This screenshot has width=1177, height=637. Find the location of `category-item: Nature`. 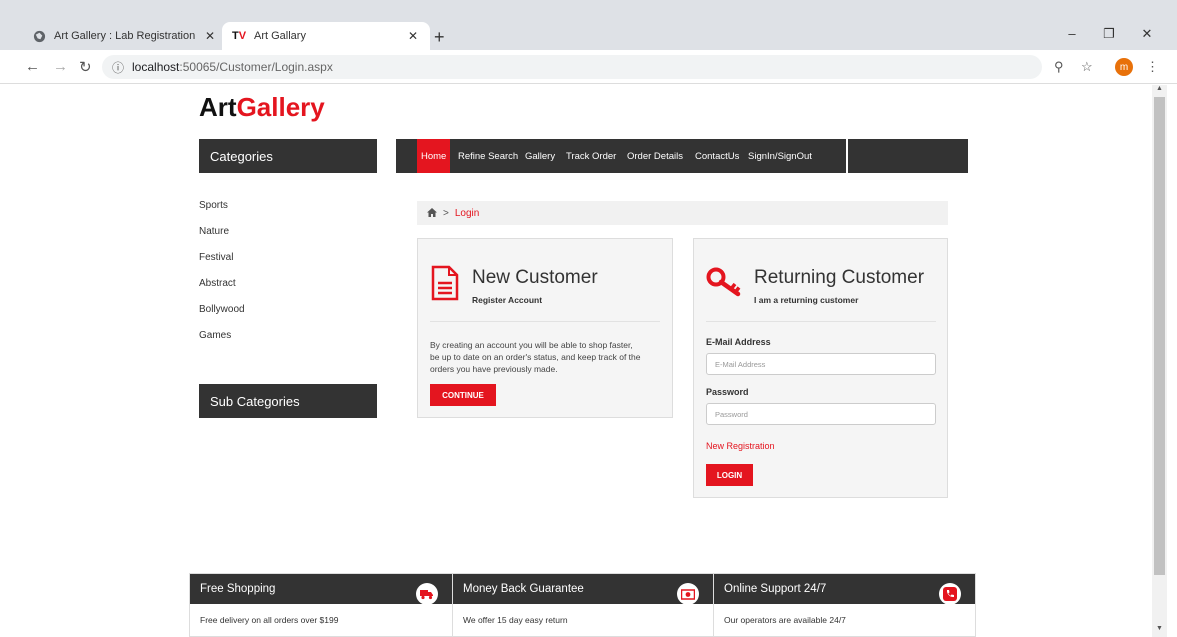

category-item: Nature is located at coordinates (222, 239).